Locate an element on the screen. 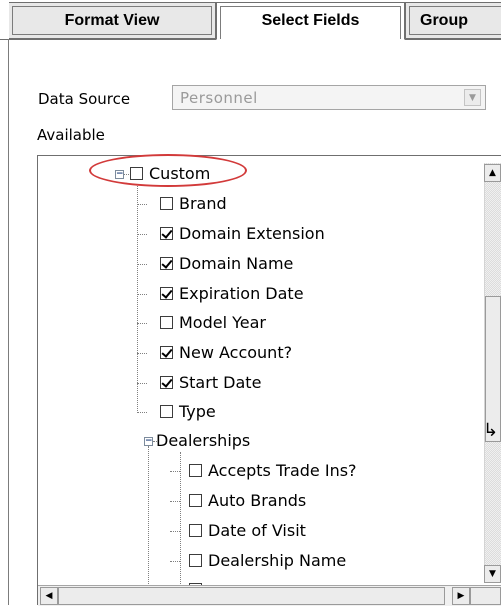 The height and width of the screenshot is (606, 501). data-source-label: Data Source is located at coordinates (84, 99).